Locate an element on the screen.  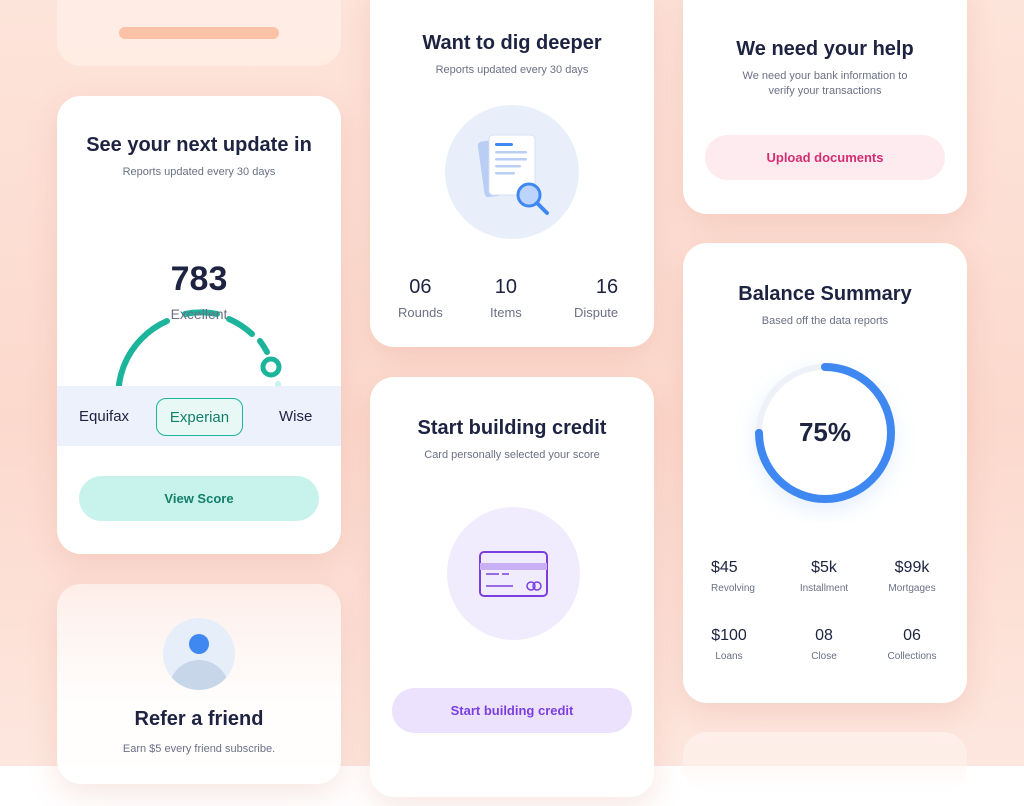
balance-subtitle: Based off the data reports is located at coordinates (825, 321).